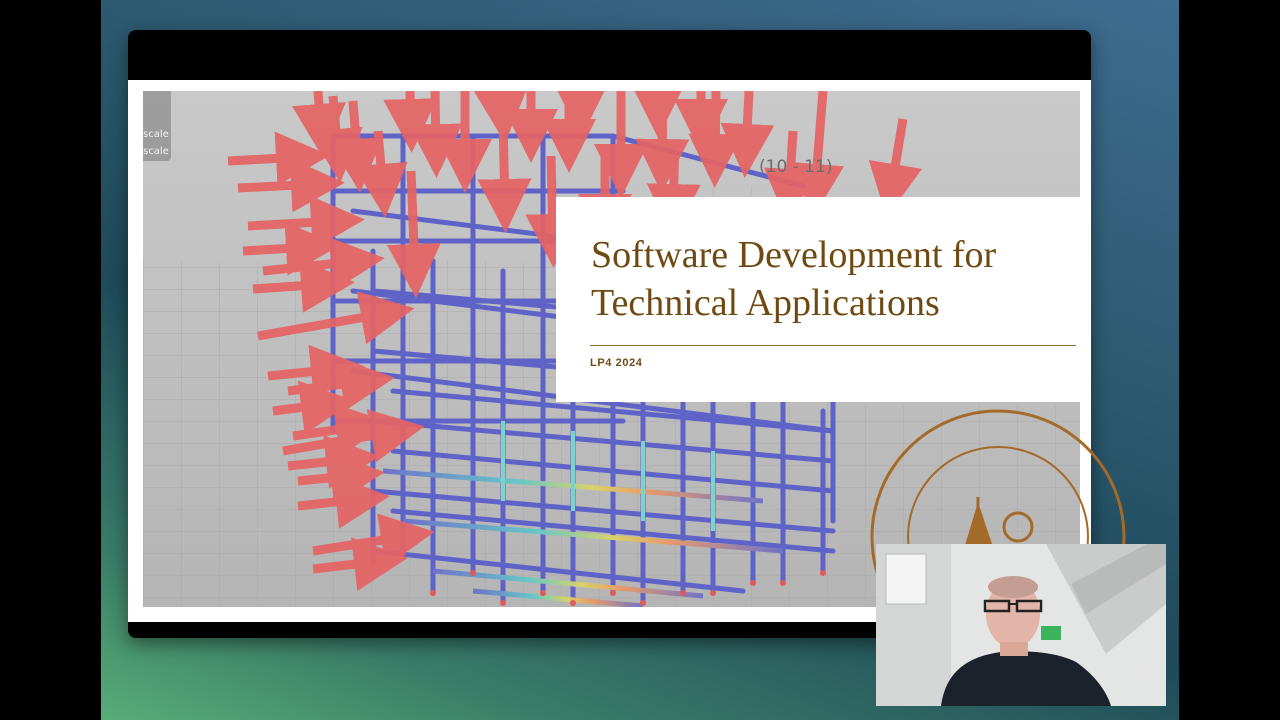 The image size is (1280, 720). I want to click on presenter-video-icon, so click(1021, 625).